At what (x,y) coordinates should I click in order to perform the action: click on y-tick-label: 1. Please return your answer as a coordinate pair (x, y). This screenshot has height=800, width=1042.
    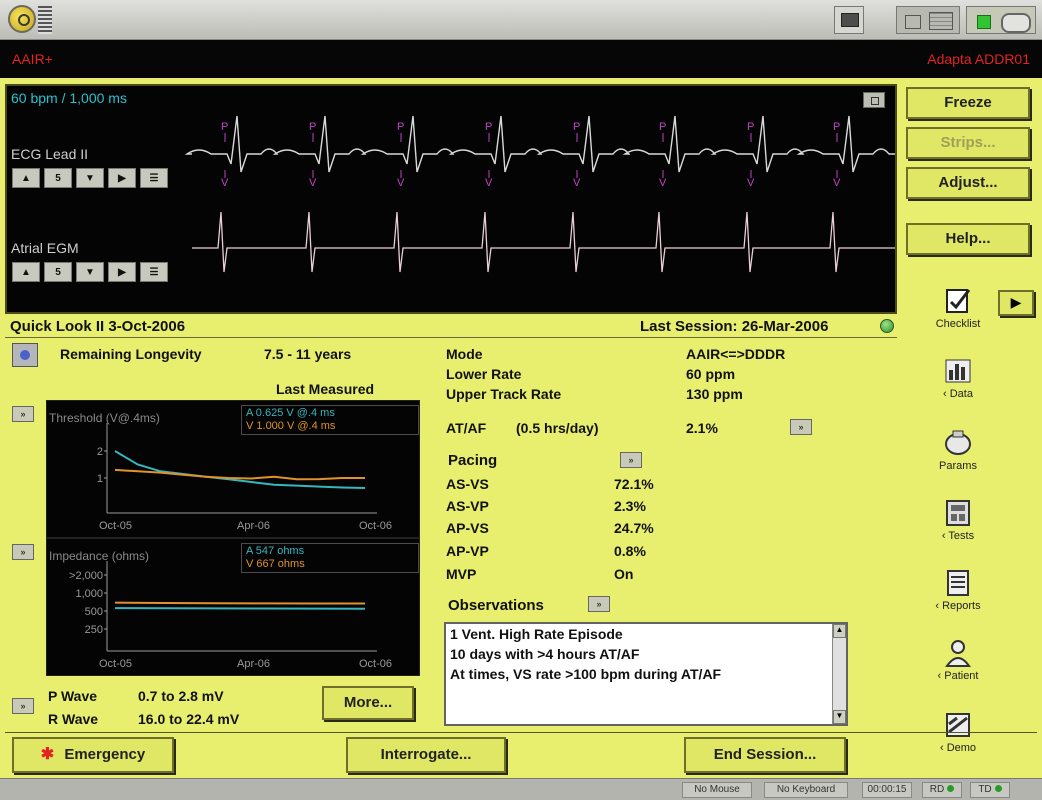
    Looking at the image, I should click on (100, 479).